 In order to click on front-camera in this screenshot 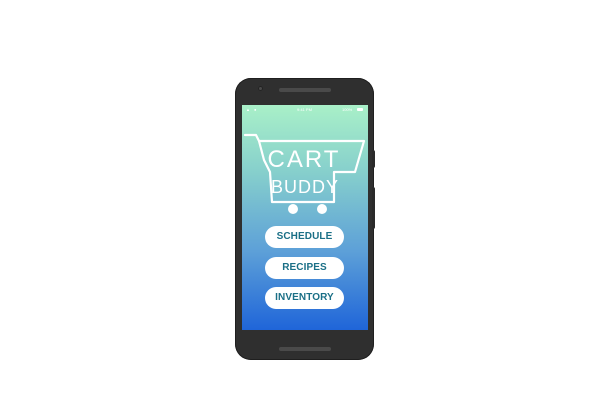, I will do `click(260, 88)`.